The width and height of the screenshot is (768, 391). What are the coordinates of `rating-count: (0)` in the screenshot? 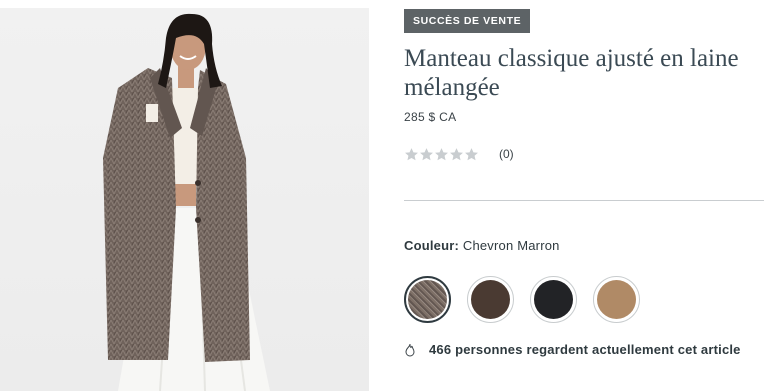 It's located at (506, 154).